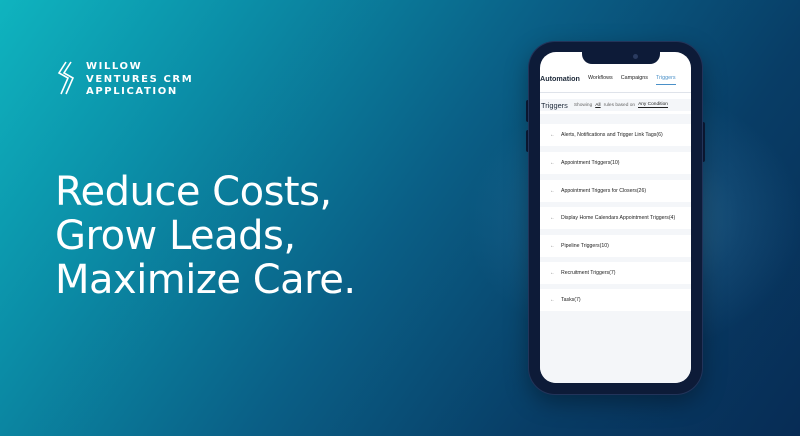  What do you see at coordinates (621, 56) in the screenshot?
I see `phone-notch` at bounding box center [621, 56].